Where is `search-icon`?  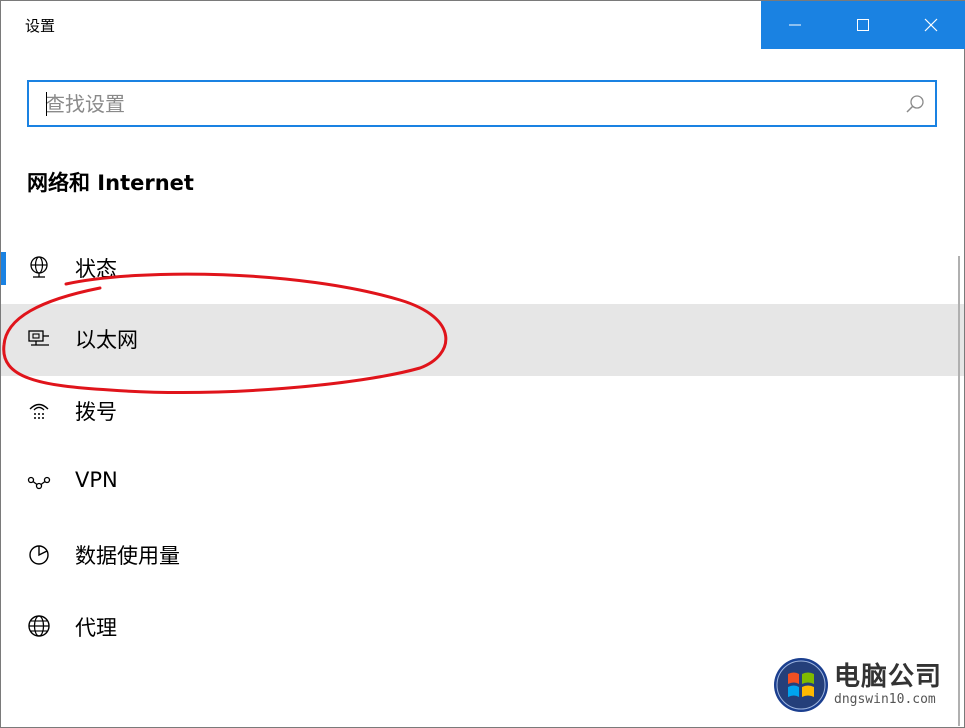
search-icon is located at coordinates (915, 104).